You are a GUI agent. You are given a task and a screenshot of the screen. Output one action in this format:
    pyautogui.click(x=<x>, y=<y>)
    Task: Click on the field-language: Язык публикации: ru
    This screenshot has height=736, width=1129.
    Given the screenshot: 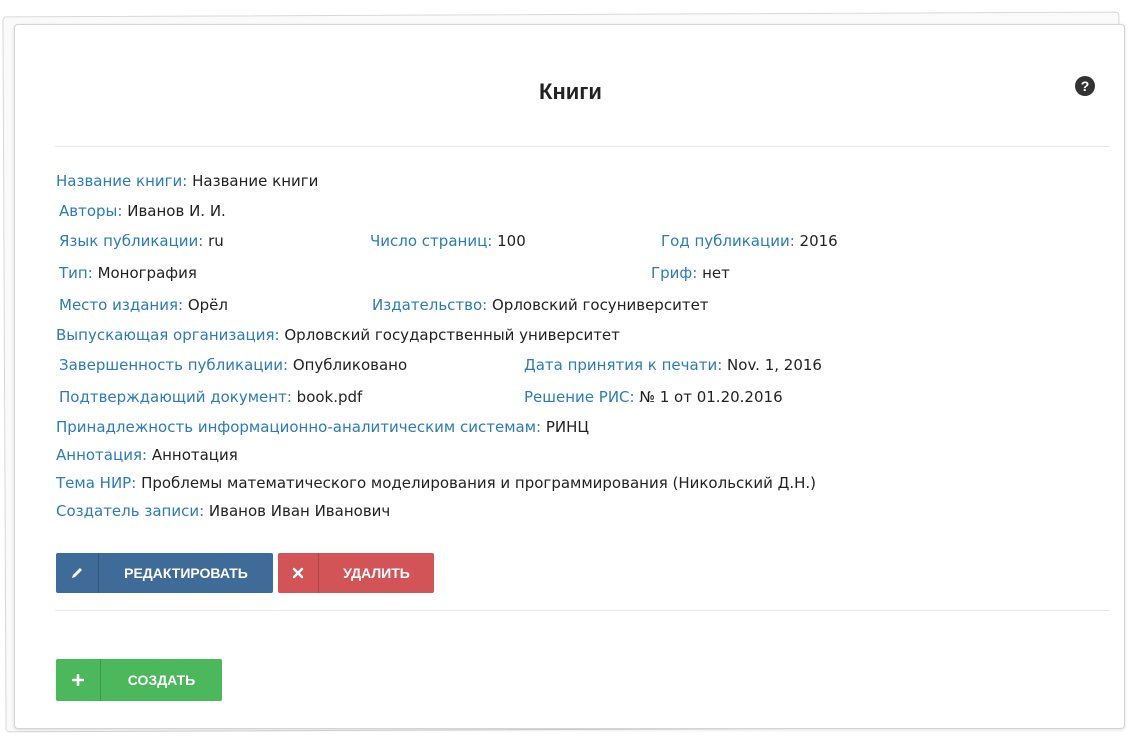 What is the action you would take?
    pyautogui.click(x=141, y=241)
    